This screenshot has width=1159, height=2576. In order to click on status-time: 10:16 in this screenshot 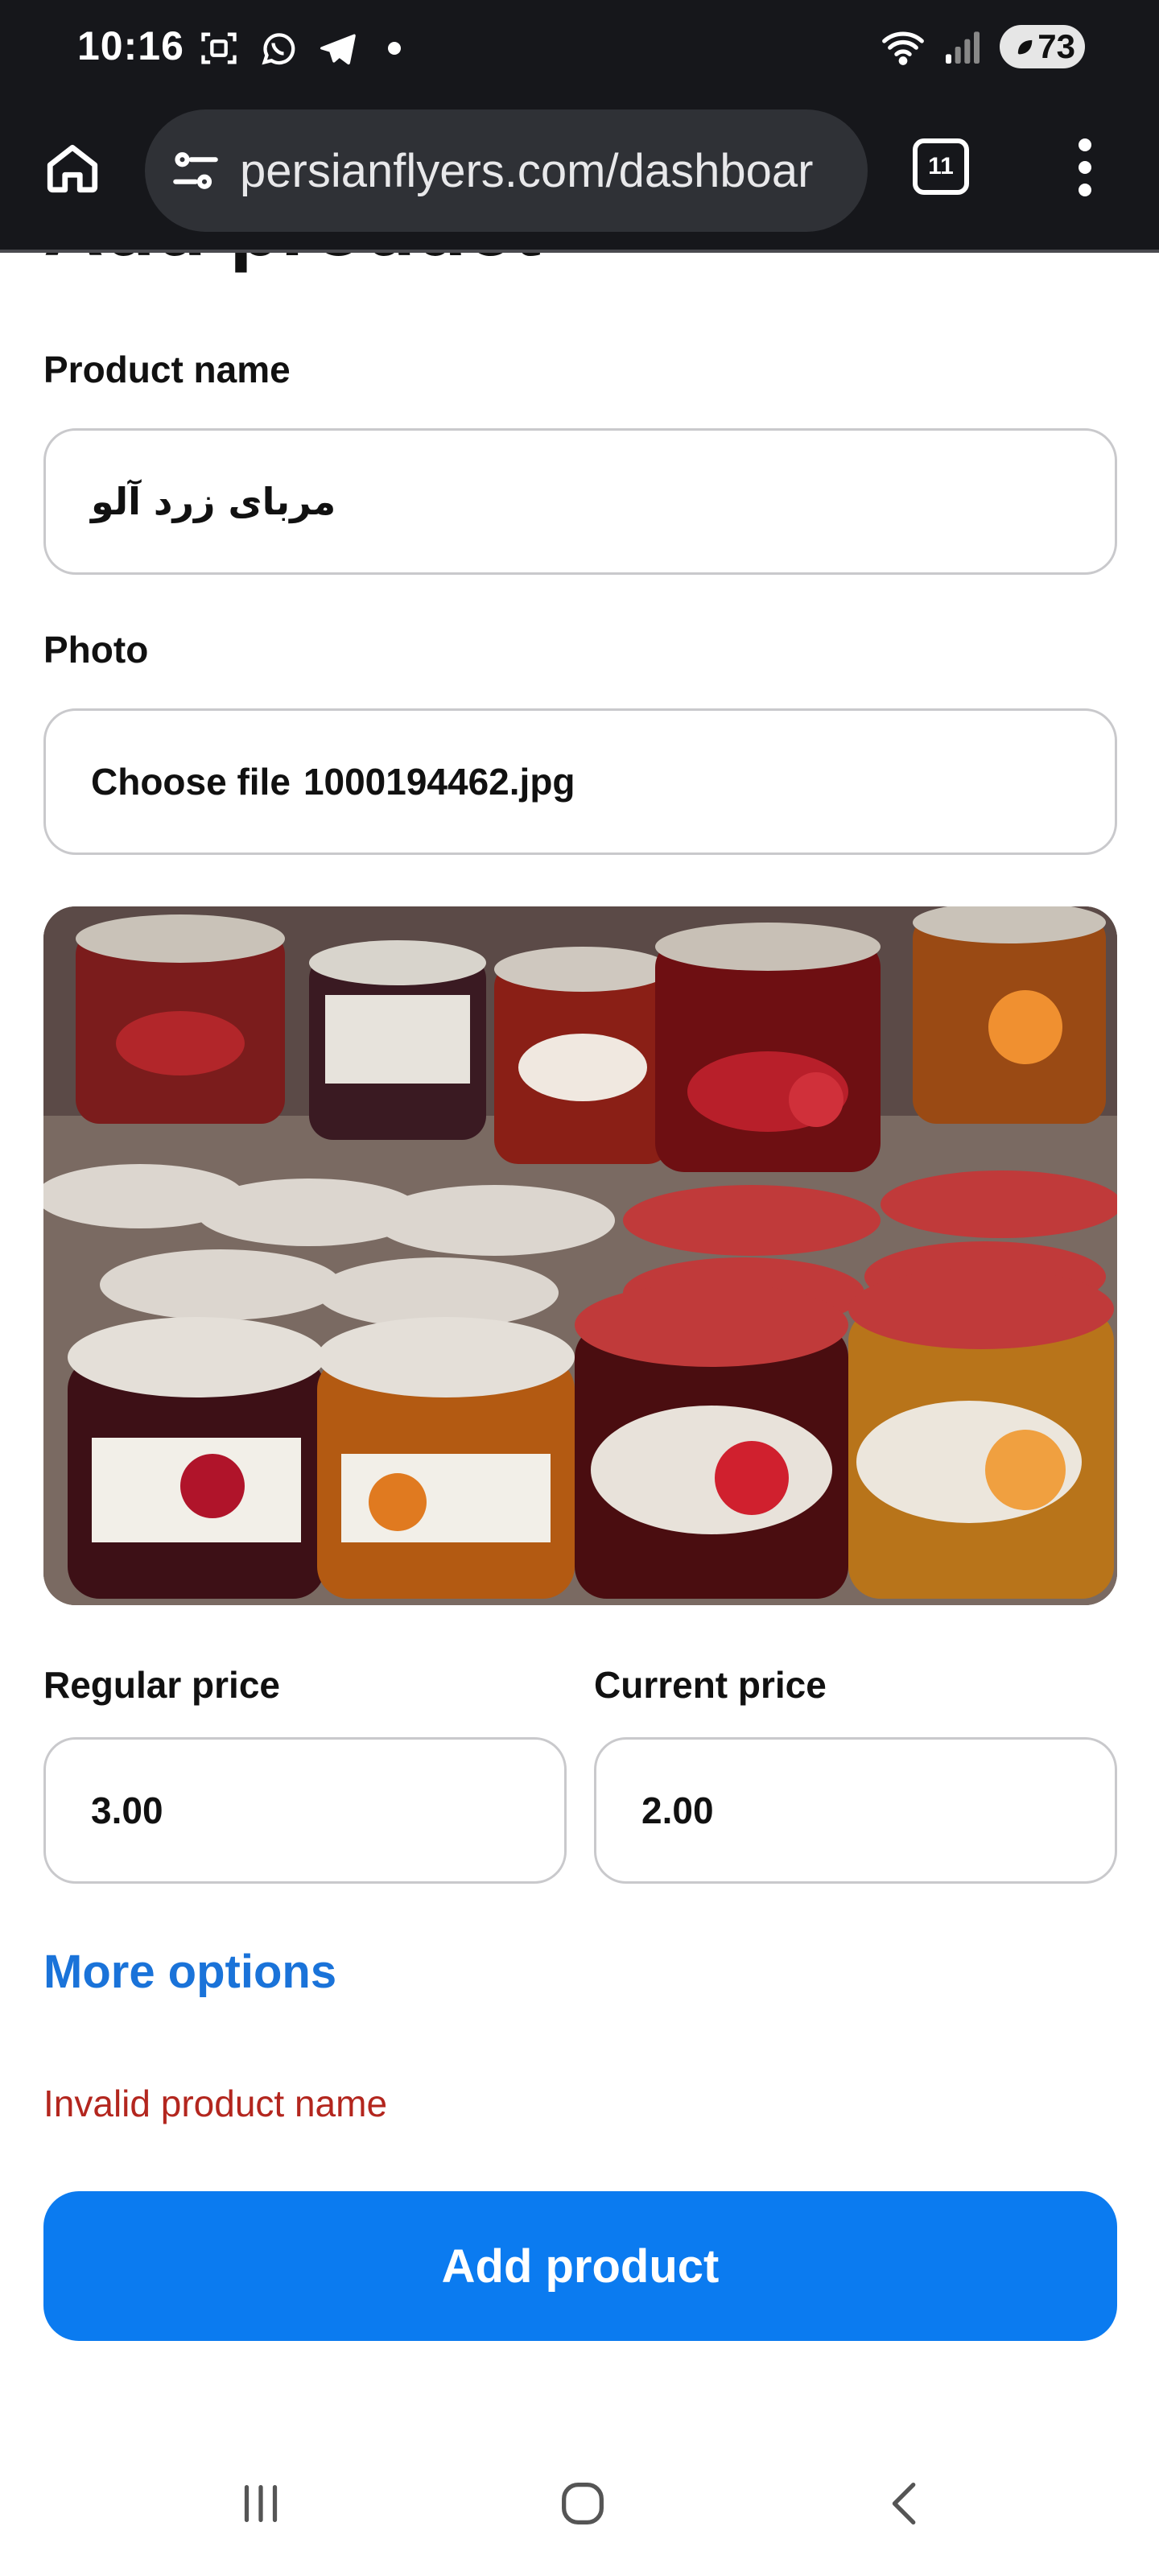, I will do `click(130, 45)`.